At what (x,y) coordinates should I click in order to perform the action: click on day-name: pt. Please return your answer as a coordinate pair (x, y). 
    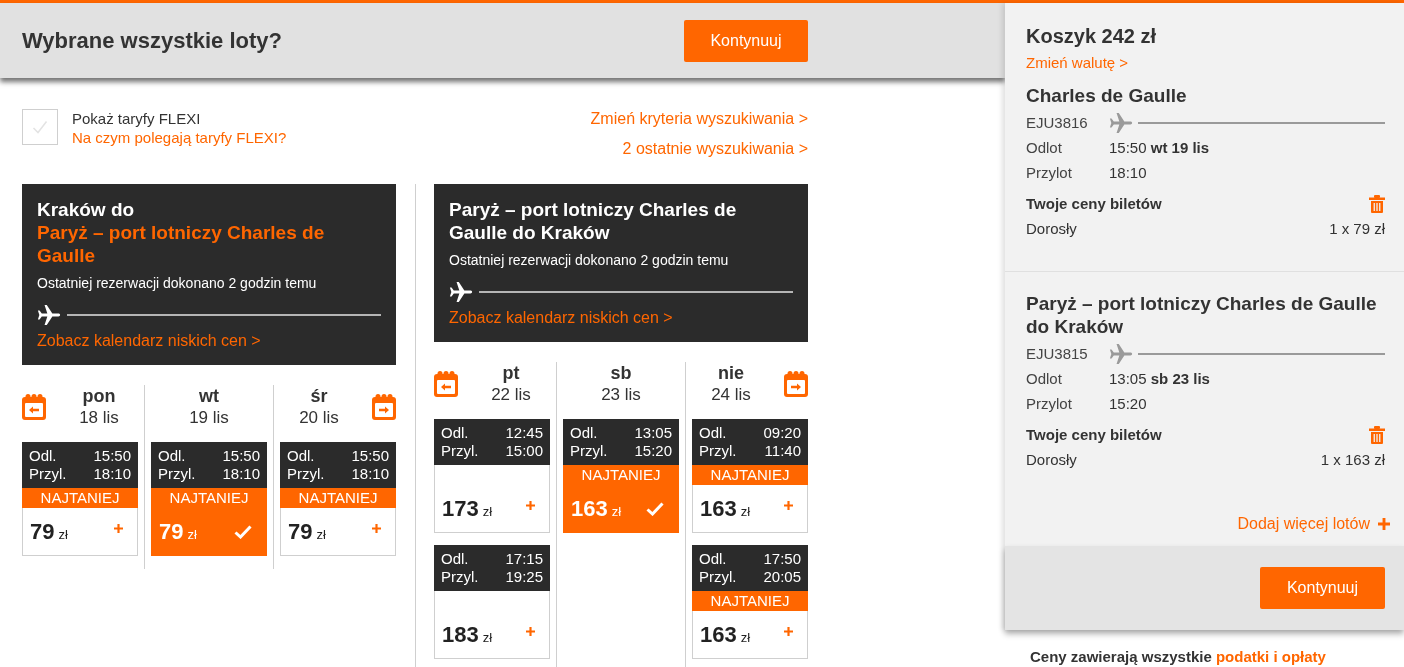
    Looking at the image, I should click on (511, 373).